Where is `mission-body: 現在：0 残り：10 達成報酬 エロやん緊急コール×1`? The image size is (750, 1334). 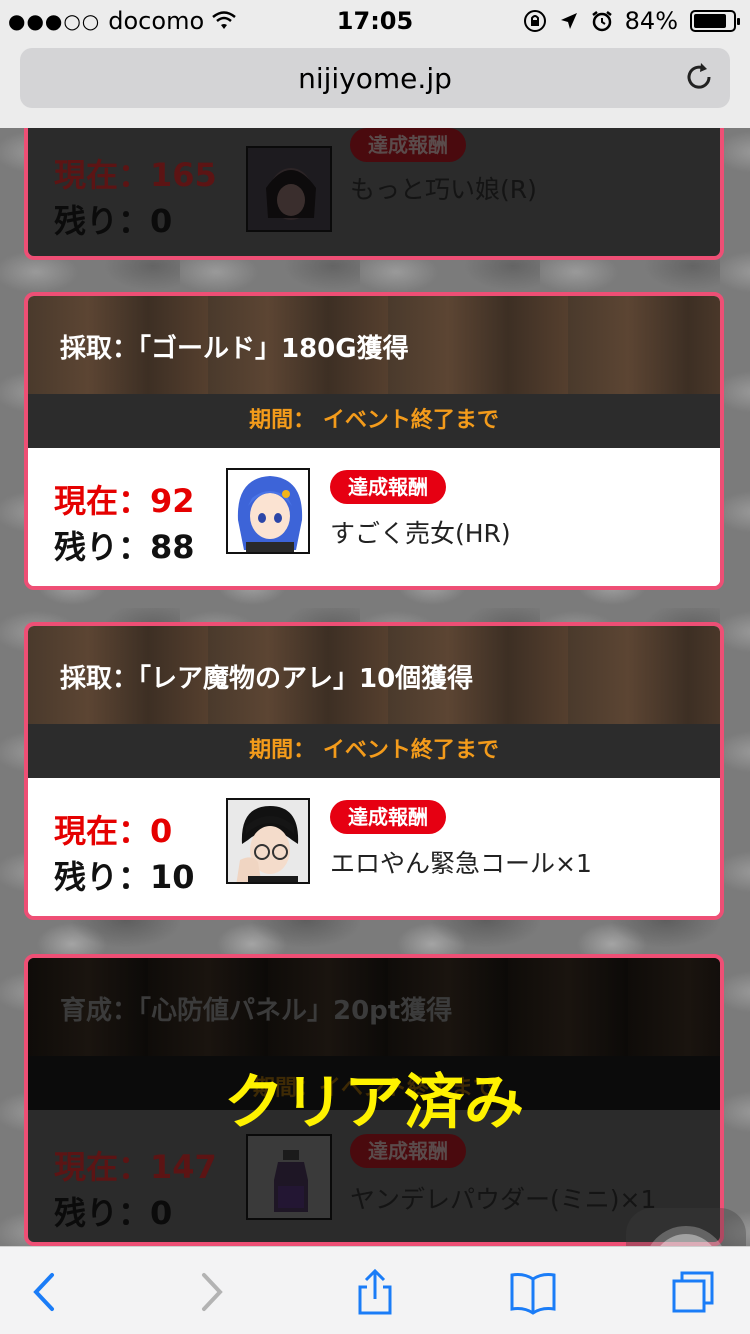 mission-body: 現在：0 残り：10 達成報酬 エロやん緊急コール×1 is located at coordinates (374, 847).